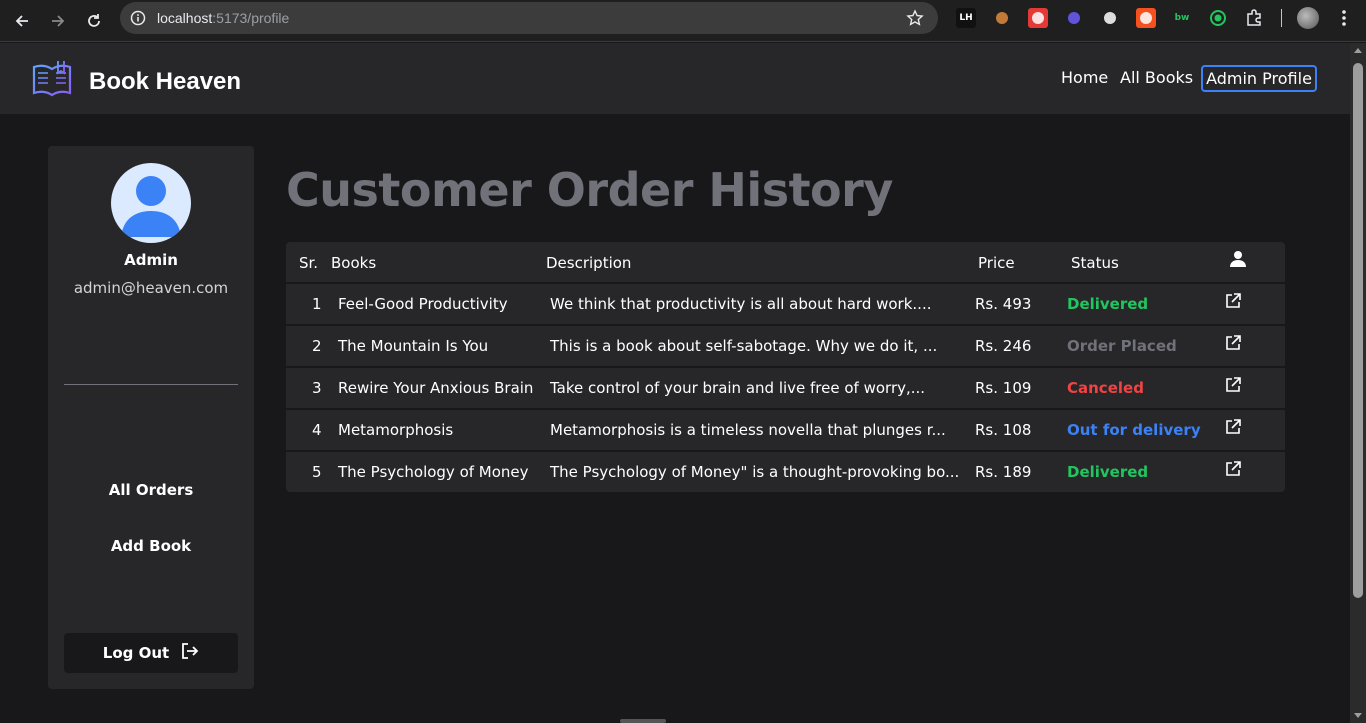  What do you see at coordinates (529, 18) in the screenshot?
I see `address-bar: localhost:5173/profile` at bounding box center [529, 18].